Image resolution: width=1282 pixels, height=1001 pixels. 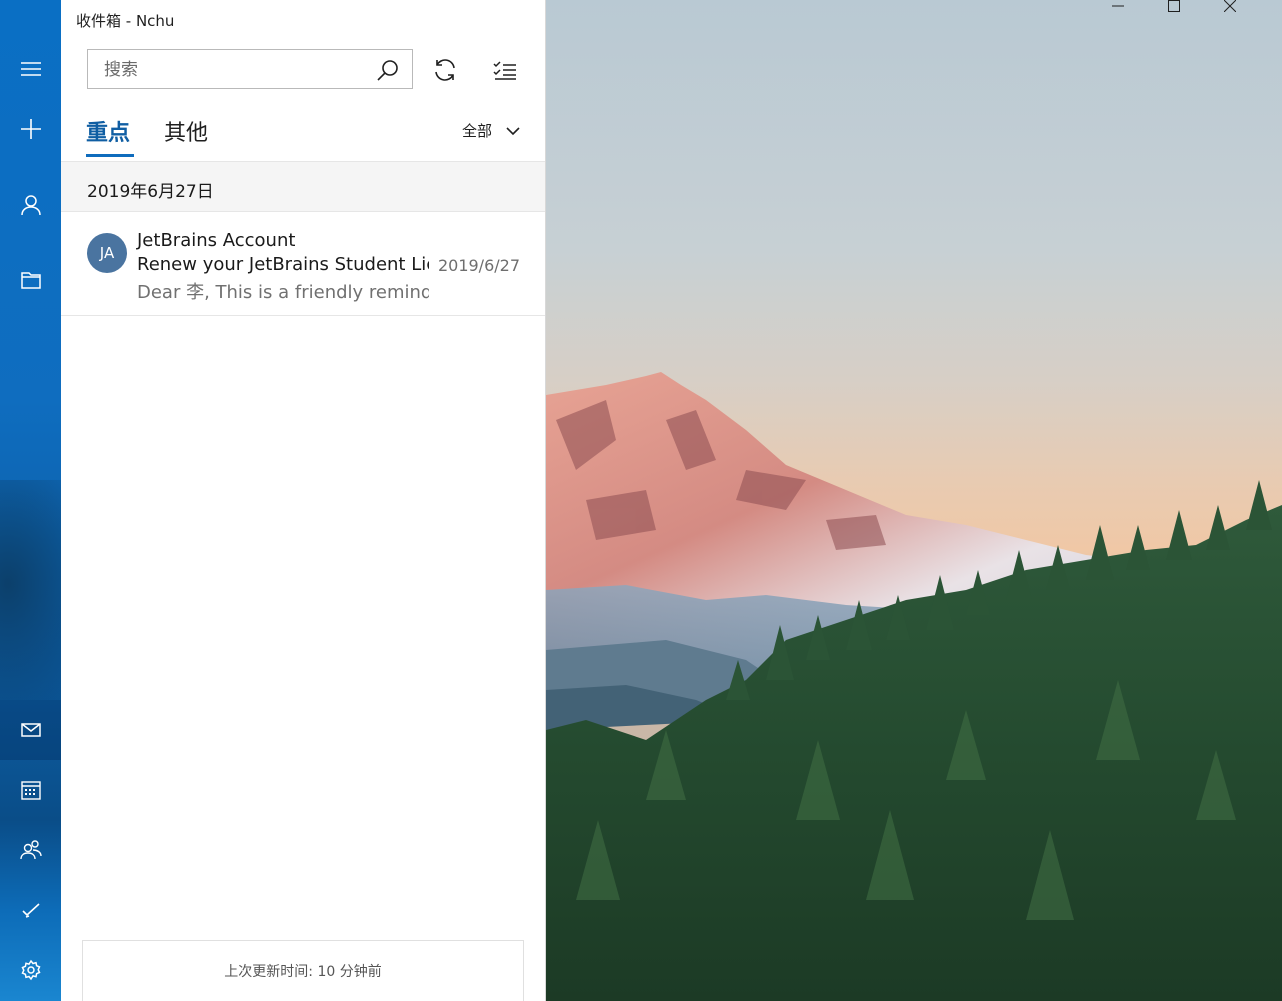 I want to click on minimize-icon, so click(x=1118, y=6).